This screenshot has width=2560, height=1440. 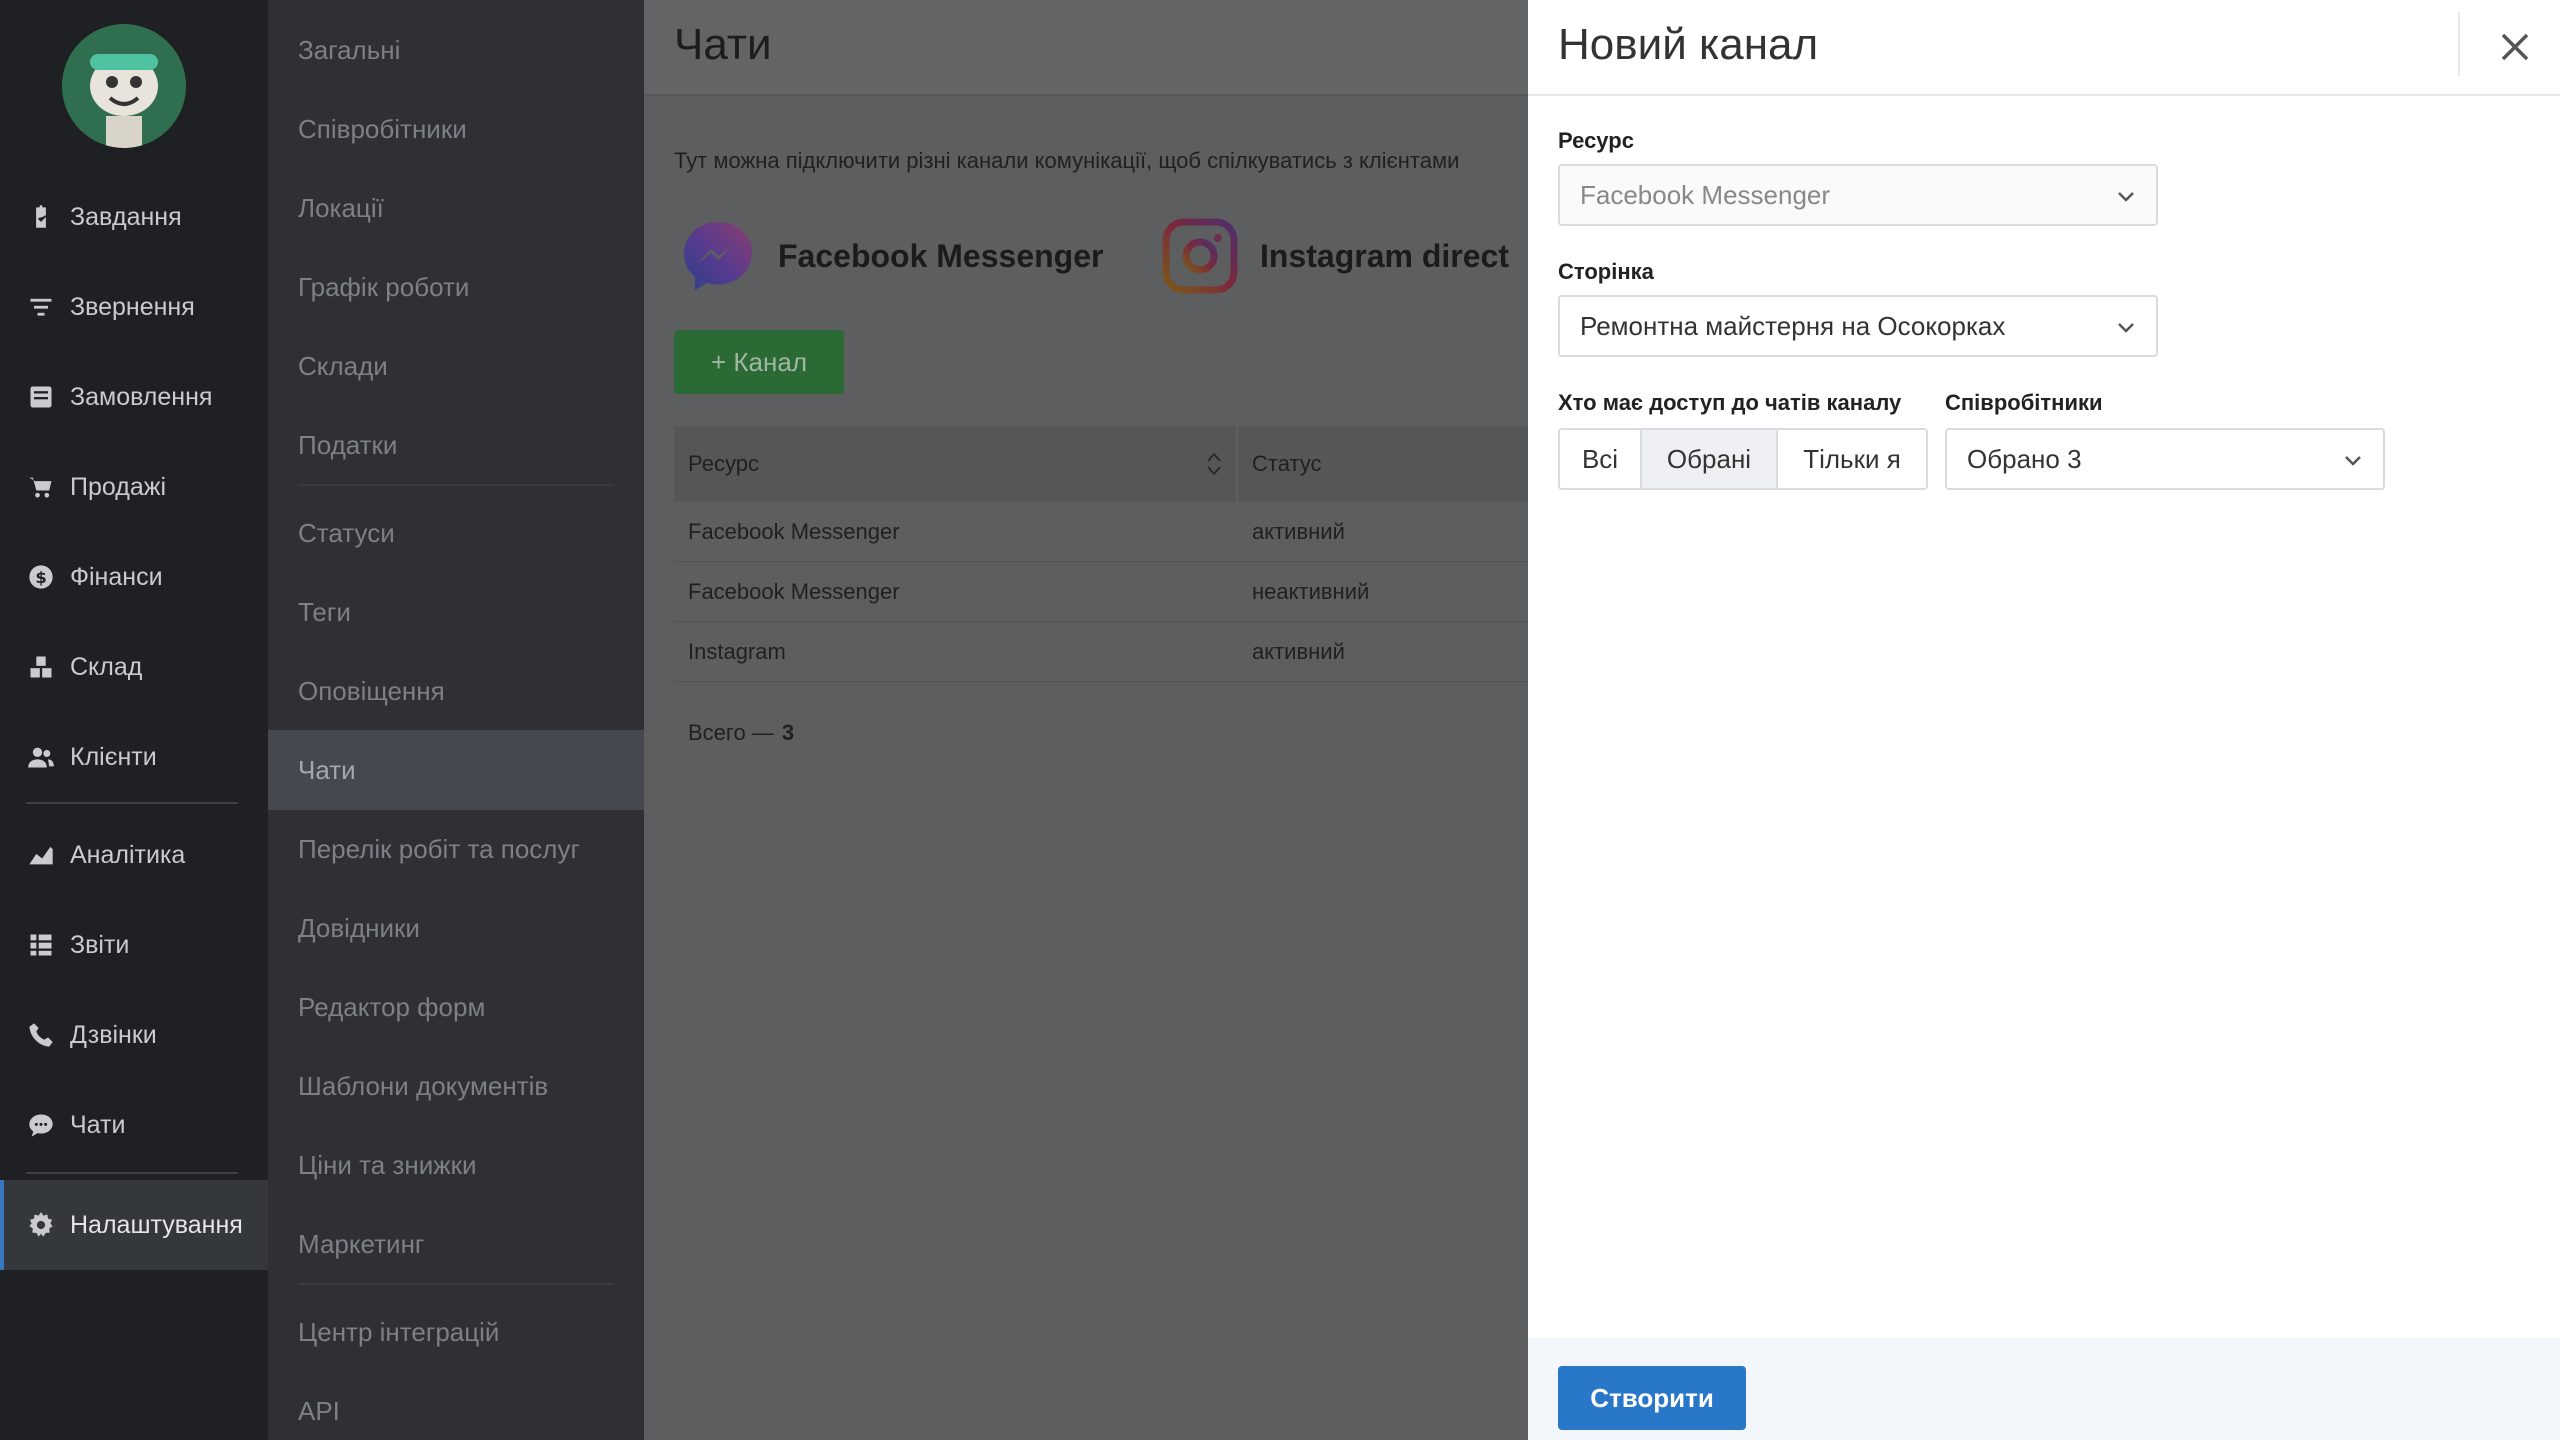 I want to click on submenu-item-label: Графік роботи, so click(x=384, y=286).